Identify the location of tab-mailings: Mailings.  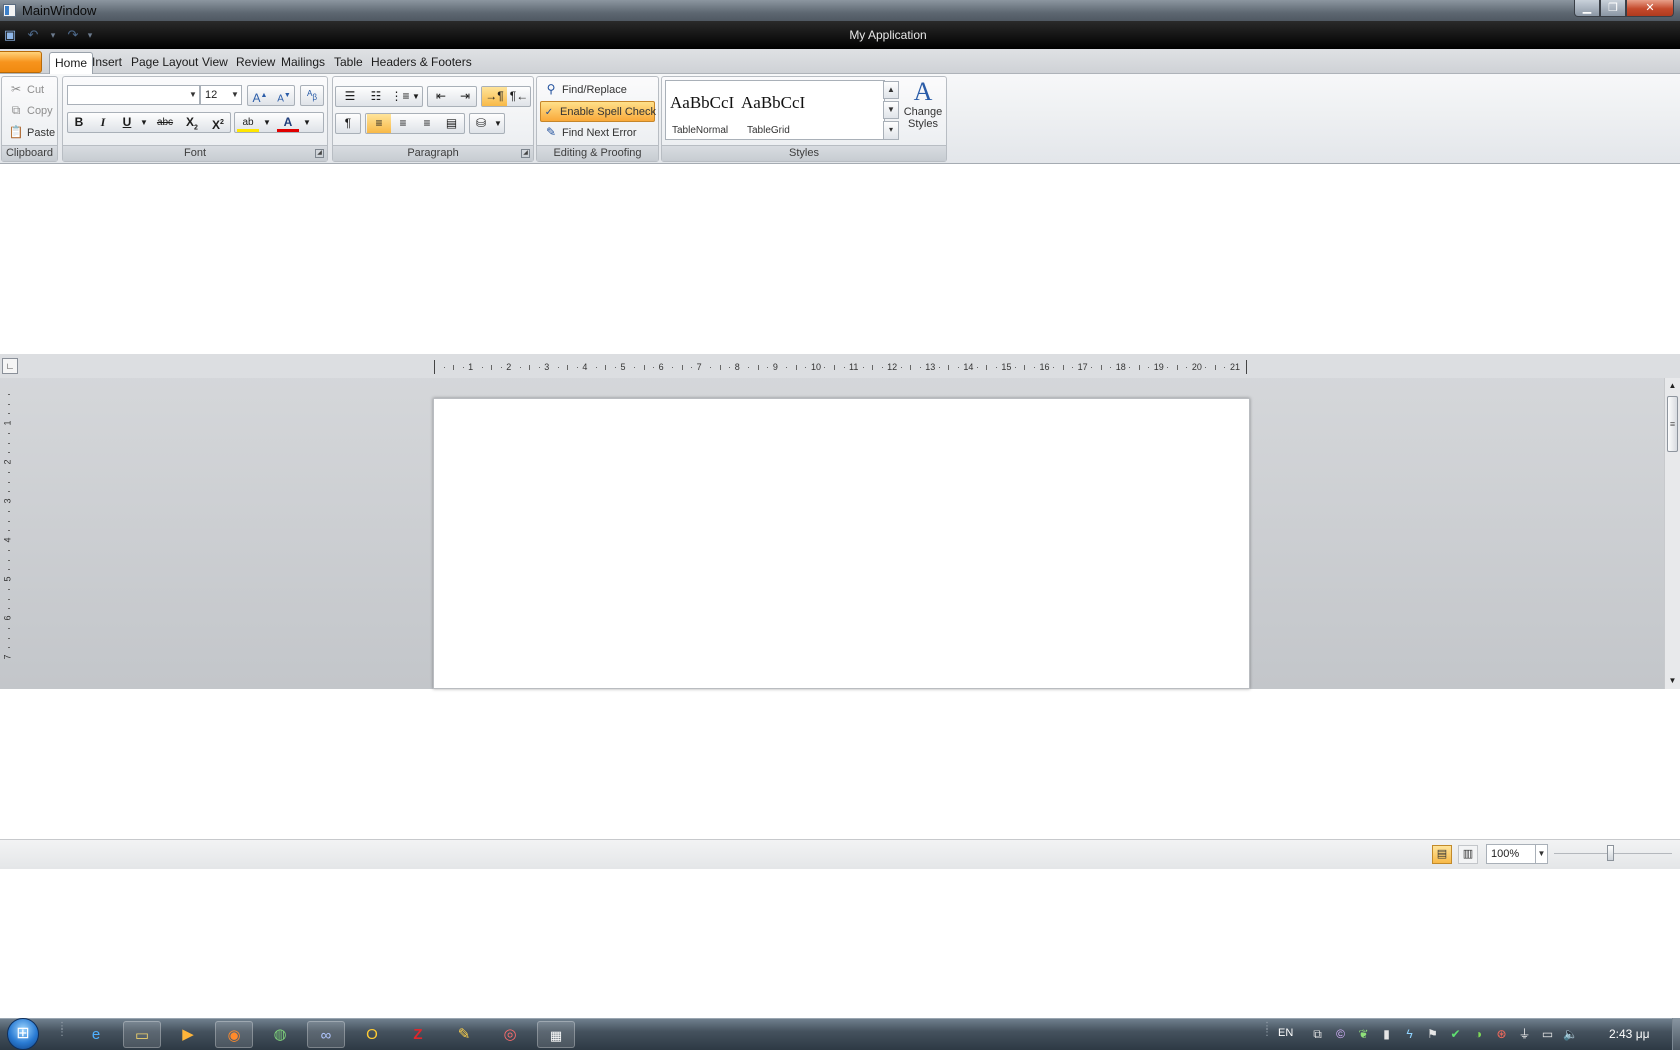
(303, 62).